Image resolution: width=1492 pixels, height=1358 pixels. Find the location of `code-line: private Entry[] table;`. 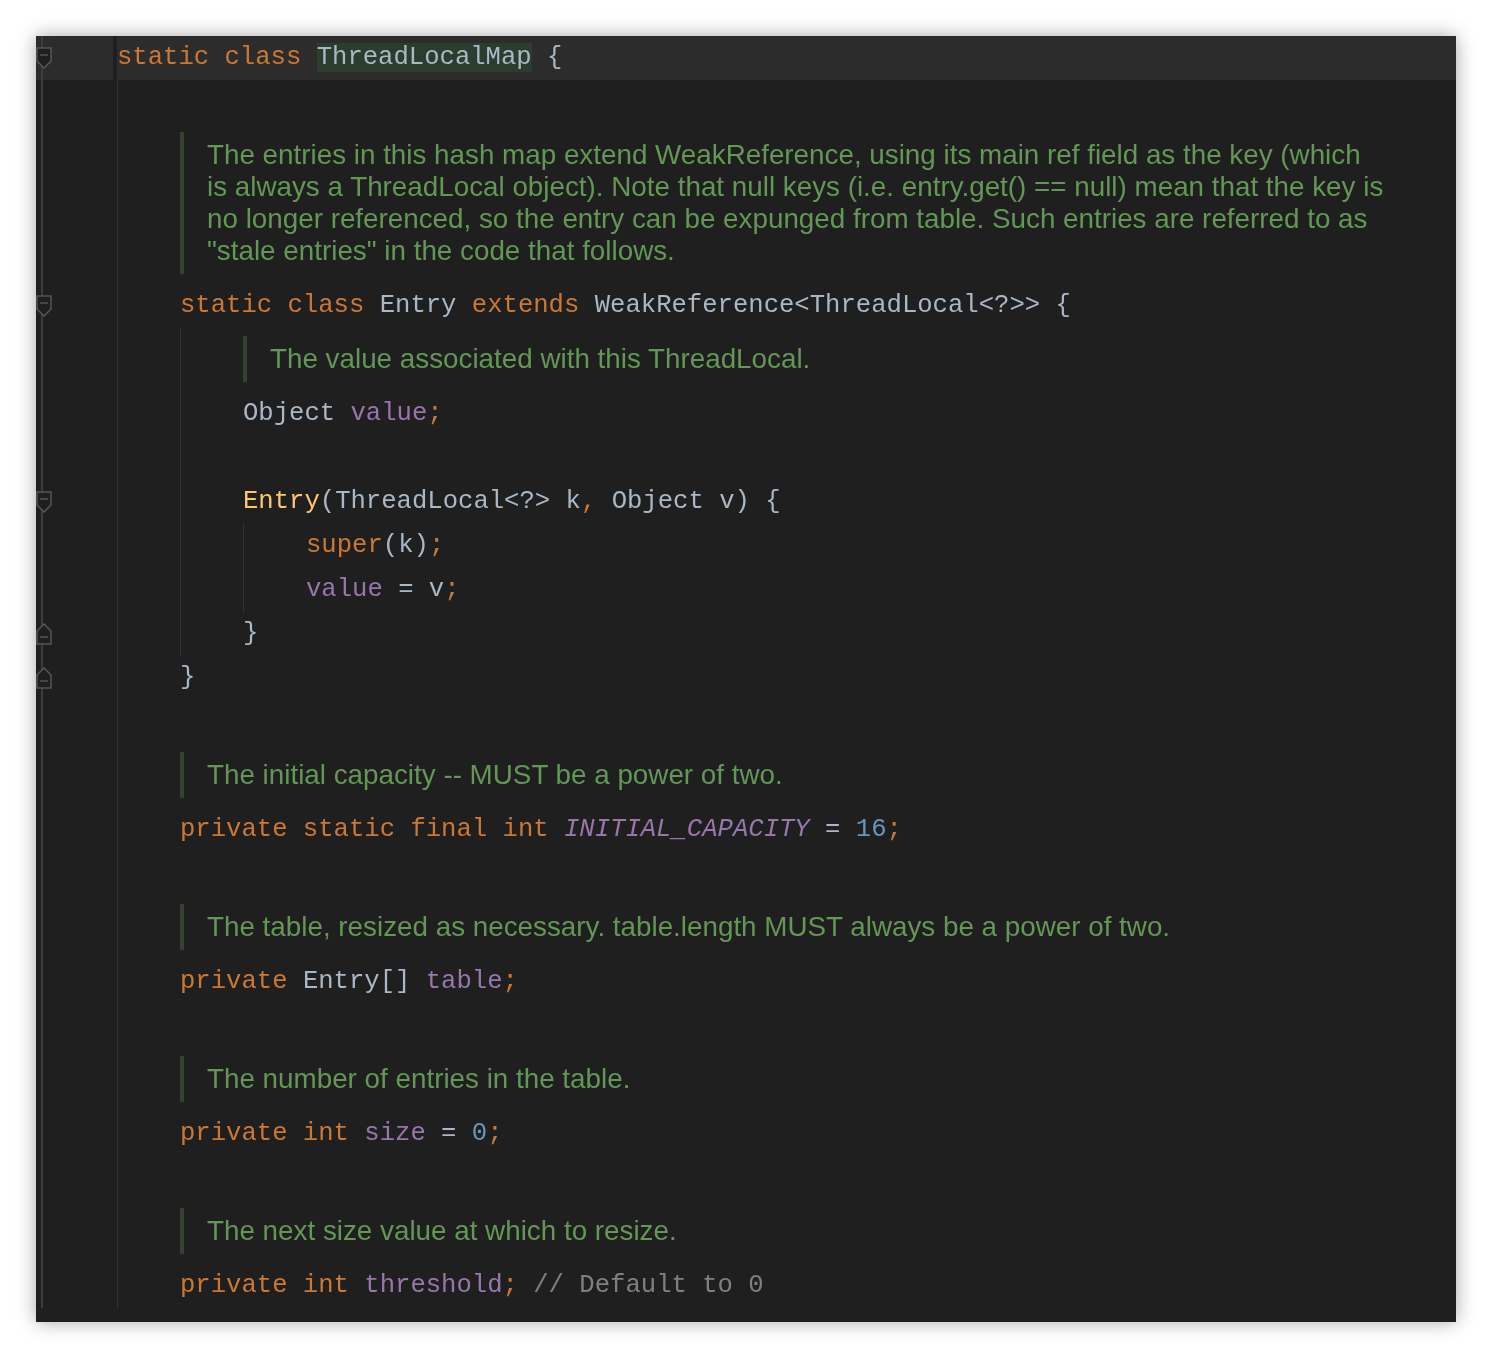

code-line: private Entry[] table; is located at coordinates (349, 982).